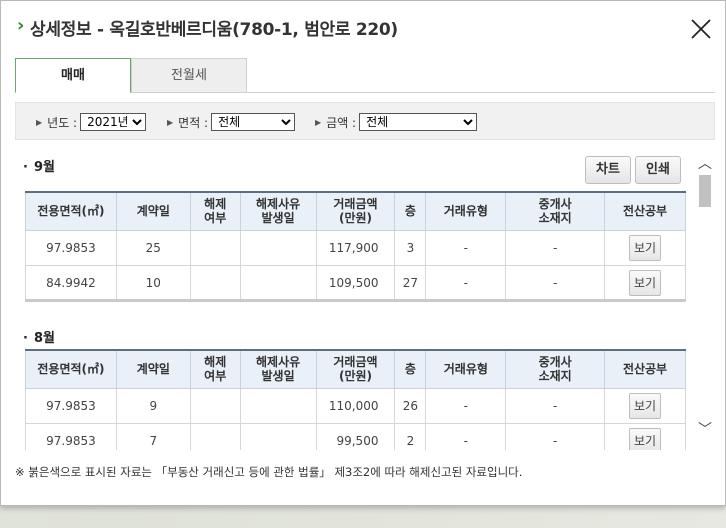  I want to click on area-filter-label: 면적 :, so click(193, 122).